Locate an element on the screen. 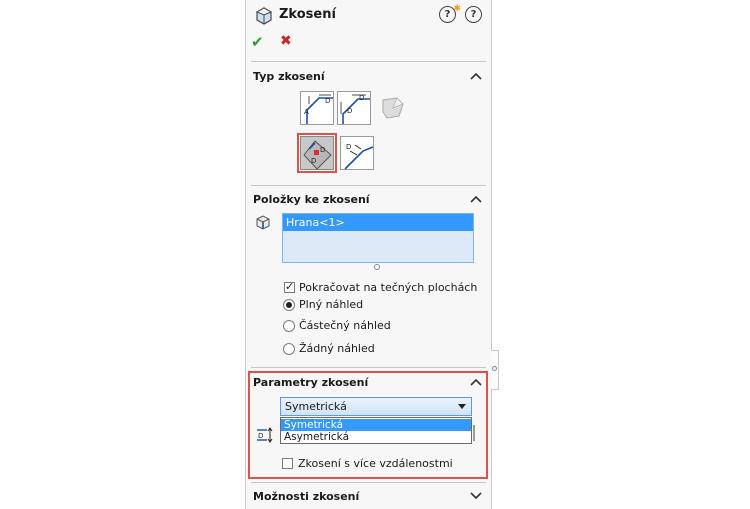 The width and height of the screenshot is (750, 509). ok-button: ✔ is located at coordinates (257, 42).